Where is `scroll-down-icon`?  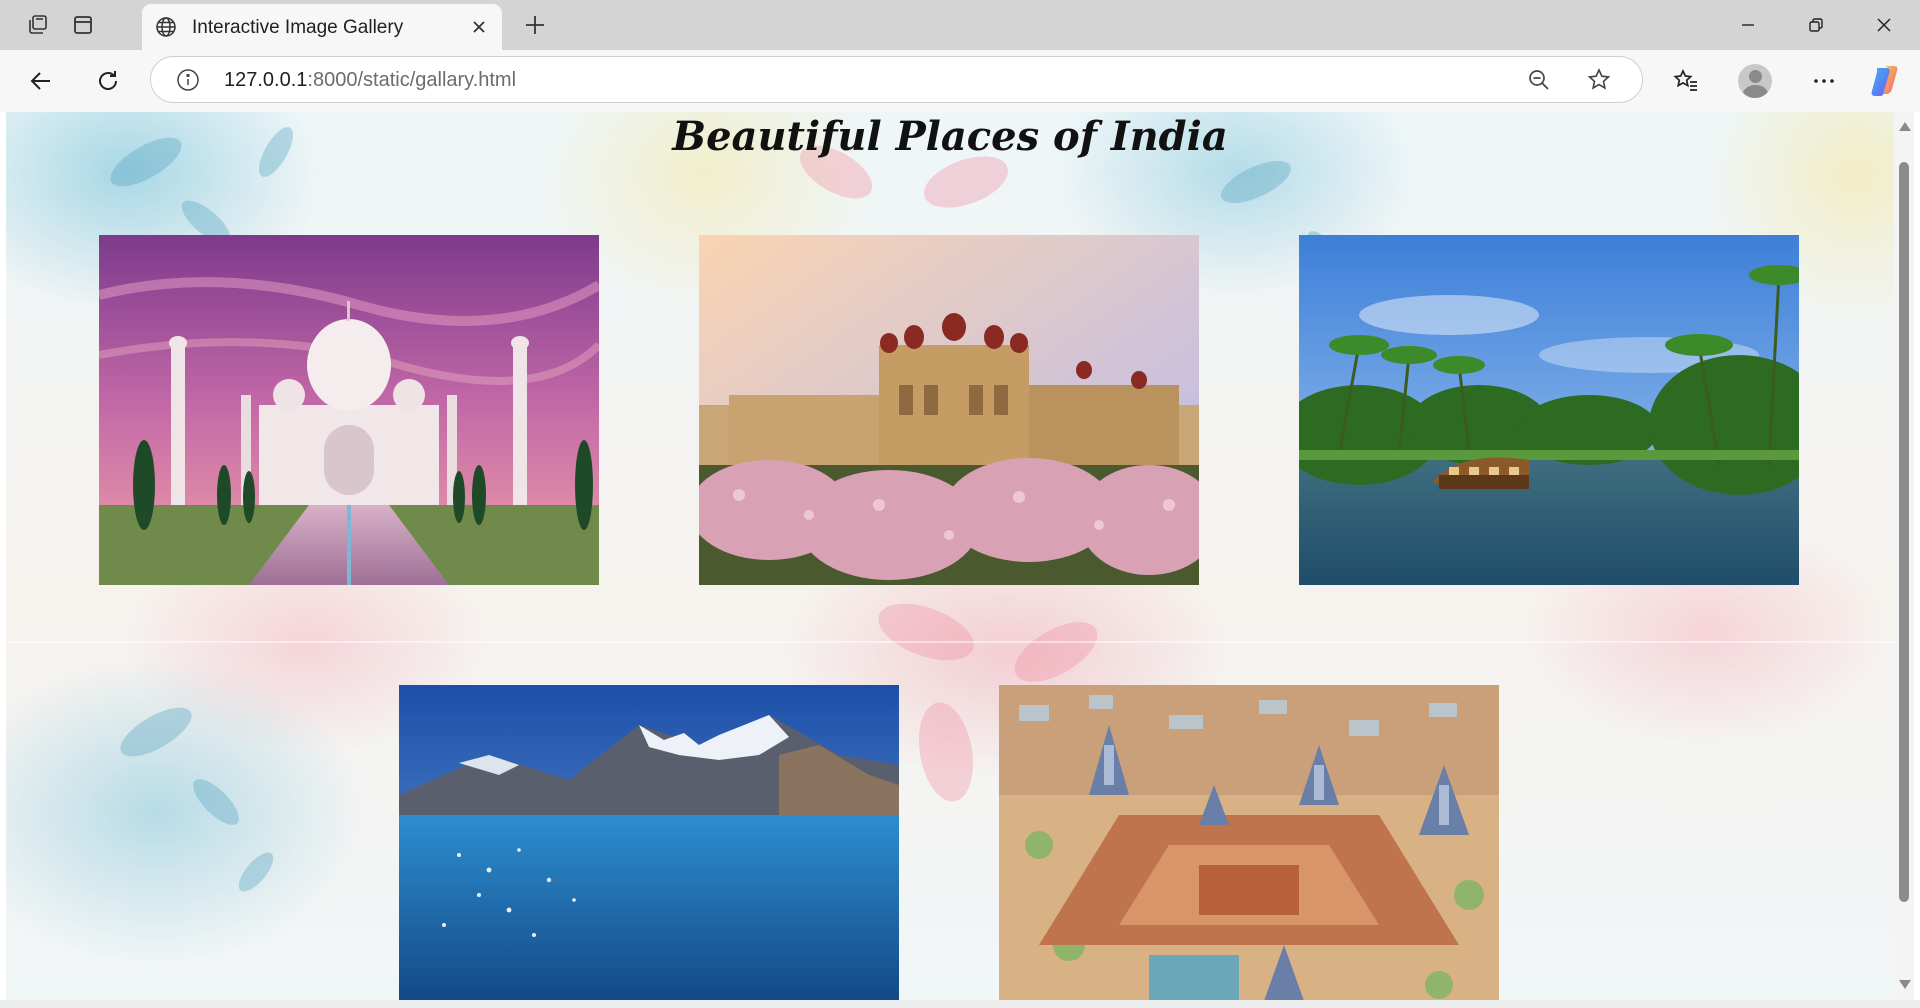 scroll-down-icon is located at coordinates (1905, 984).